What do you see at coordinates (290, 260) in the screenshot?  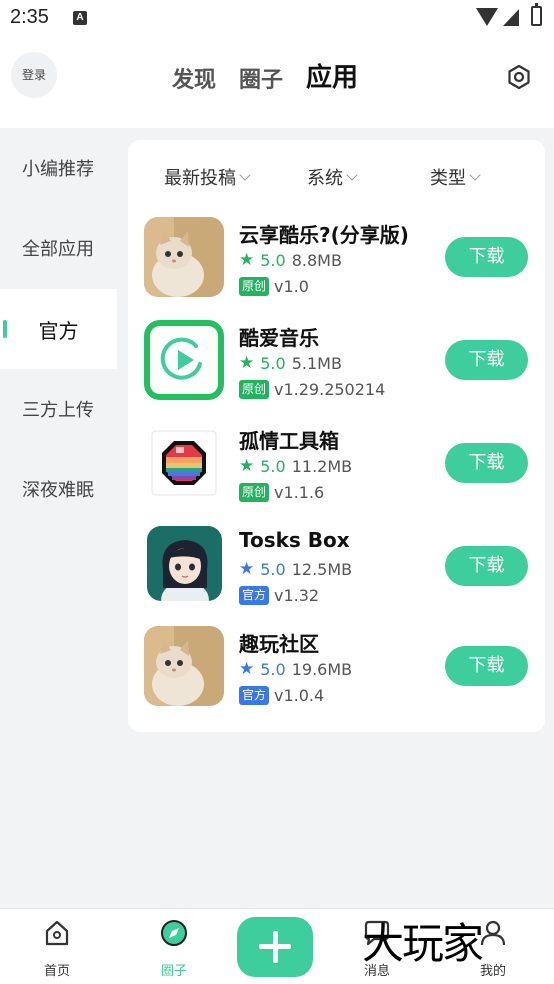 I see `app-meta: ★ 5.0 8.8MB` at bounding box center [290, 260].